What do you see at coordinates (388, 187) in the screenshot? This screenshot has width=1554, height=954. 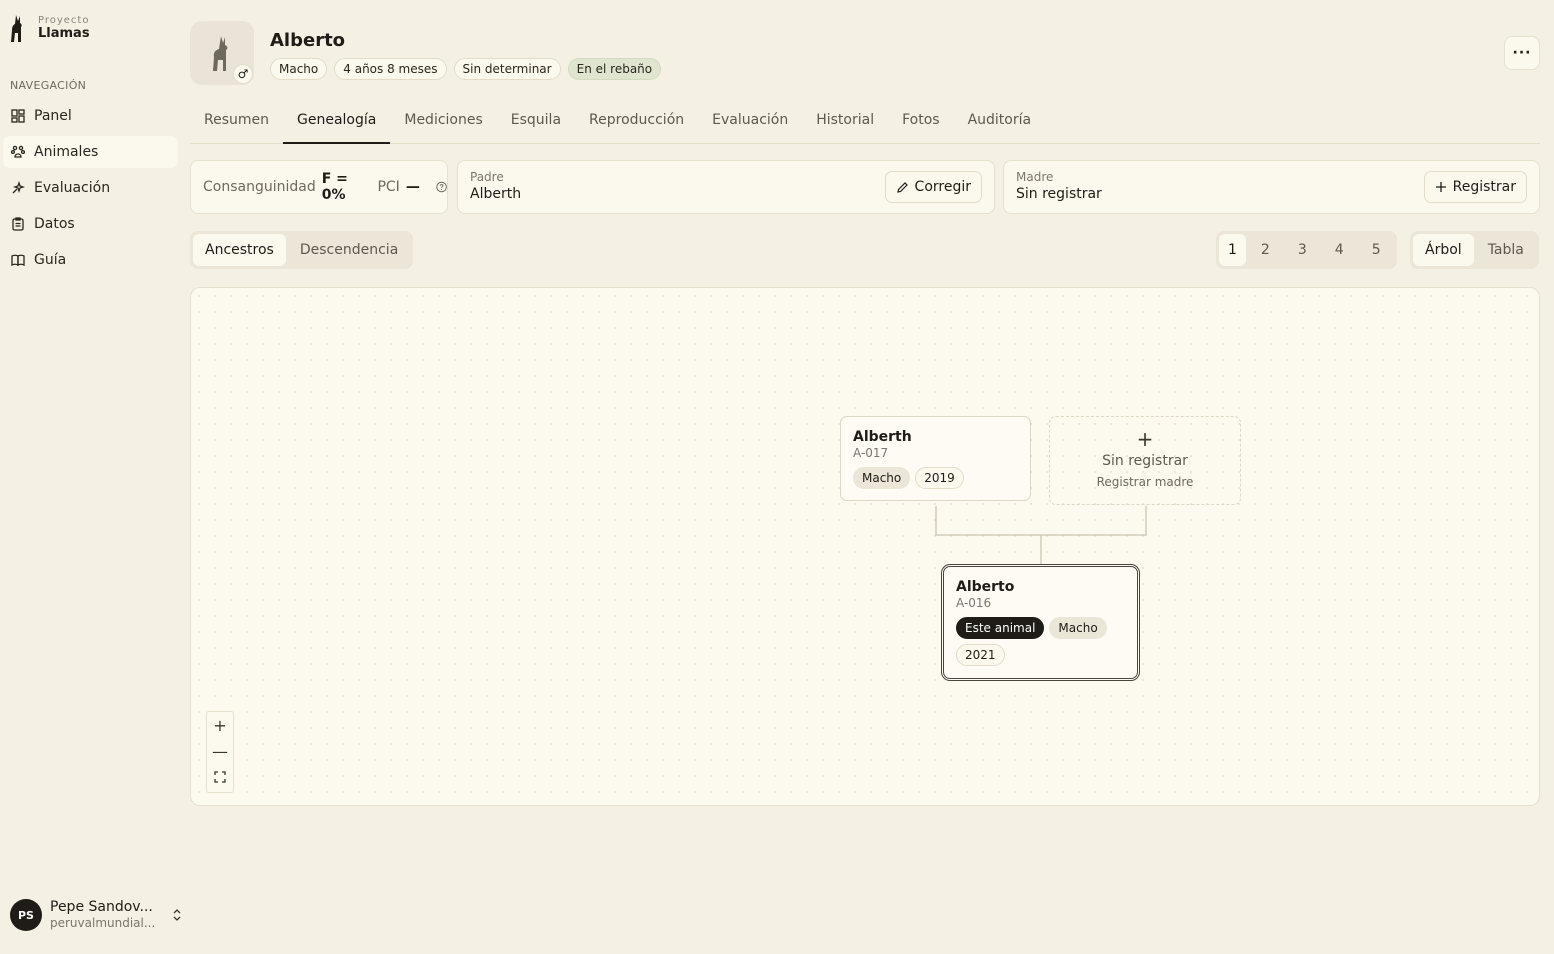 I see `pci-label: PCI` at bounding box center [388, 187].